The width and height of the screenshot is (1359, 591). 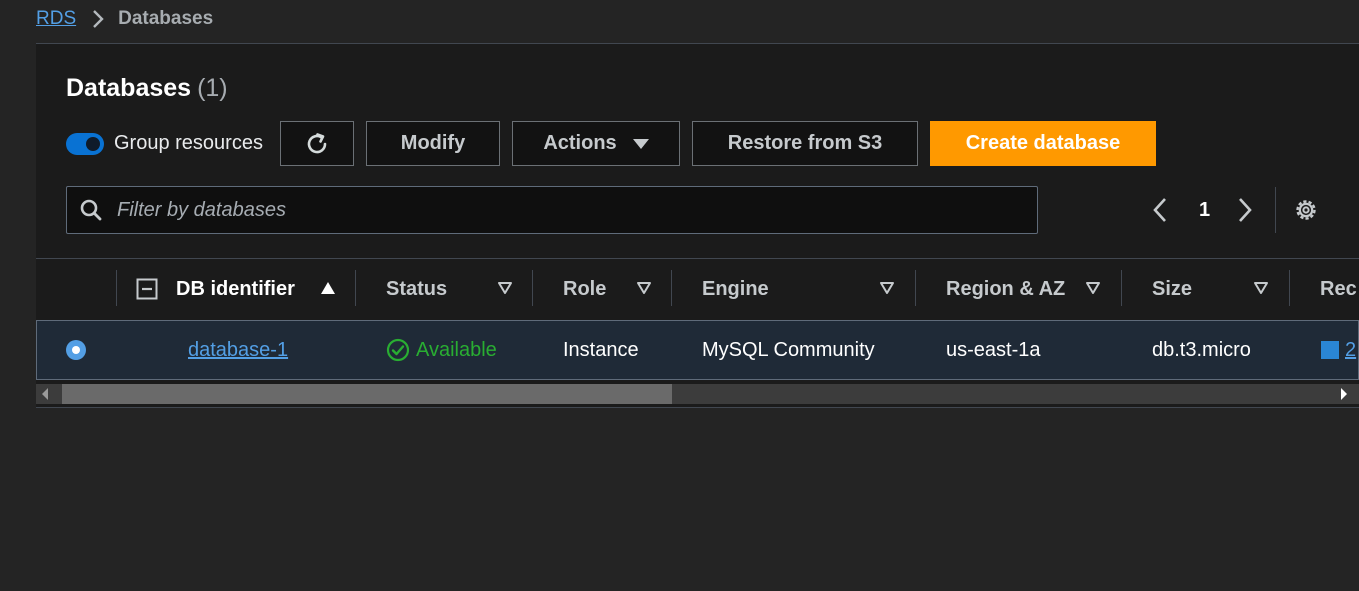 I want to click on db-identifier-cell: database-1, so click(x=238, y=350).